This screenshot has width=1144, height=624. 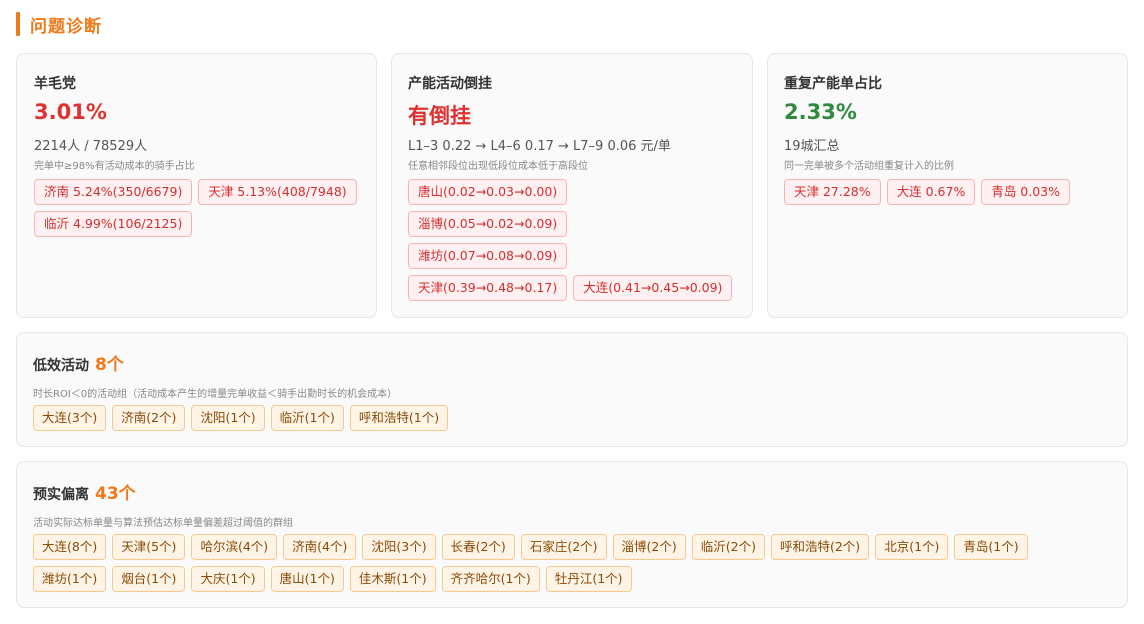 What do you see at coordinates (234, 547) in the screenshot?
I see `city-tag: 哈尔滨(4个)` at bounding box center [234, 547].